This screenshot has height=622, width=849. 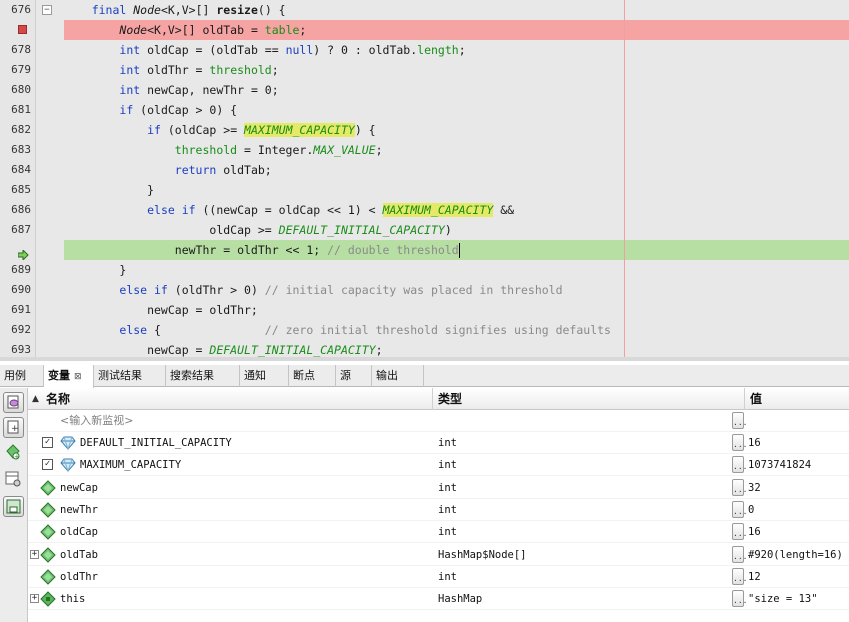 I want to click on tab-variables: 变量 ⊠, so click(x=69, y=376).